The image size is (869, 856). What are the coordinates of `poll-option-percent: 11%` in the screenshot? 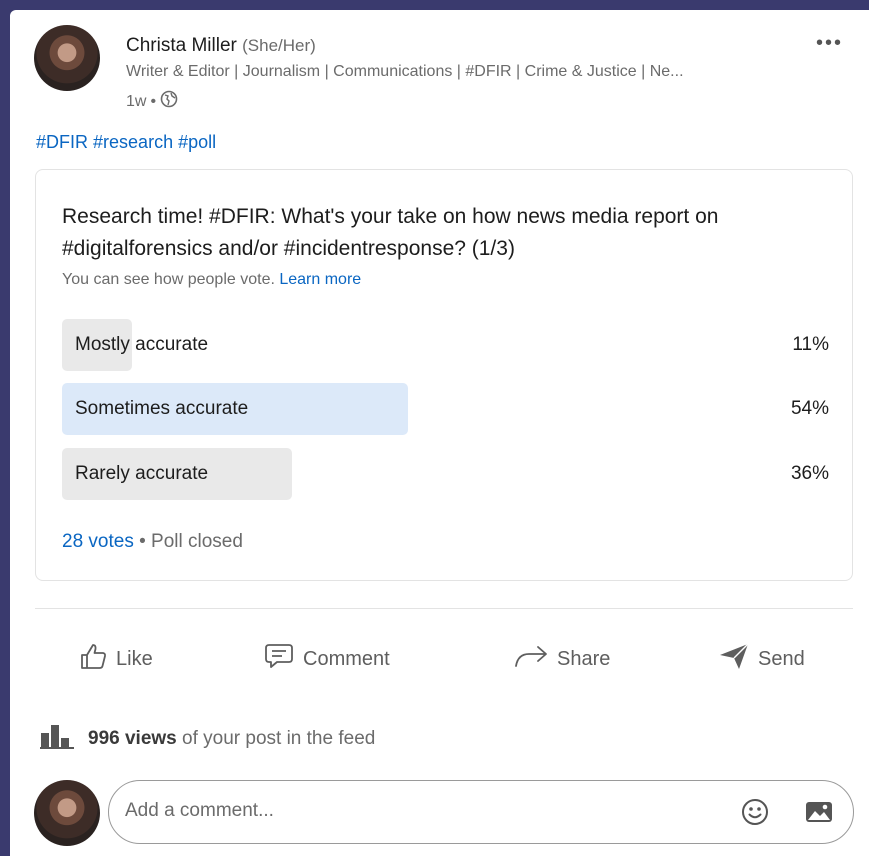 It's located at (810, 344).